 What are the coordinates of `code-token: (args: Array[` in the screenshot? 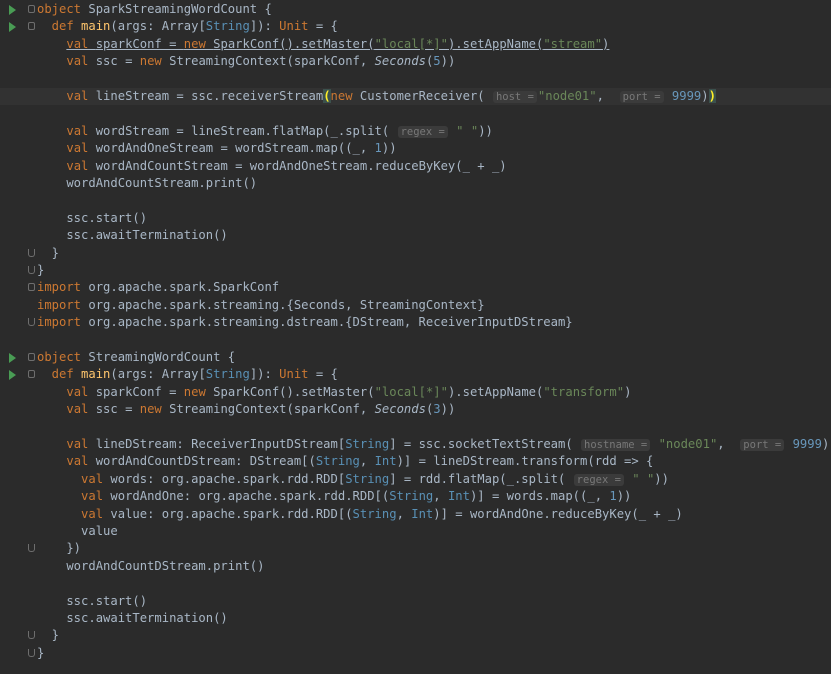 It's located at (158, 374).